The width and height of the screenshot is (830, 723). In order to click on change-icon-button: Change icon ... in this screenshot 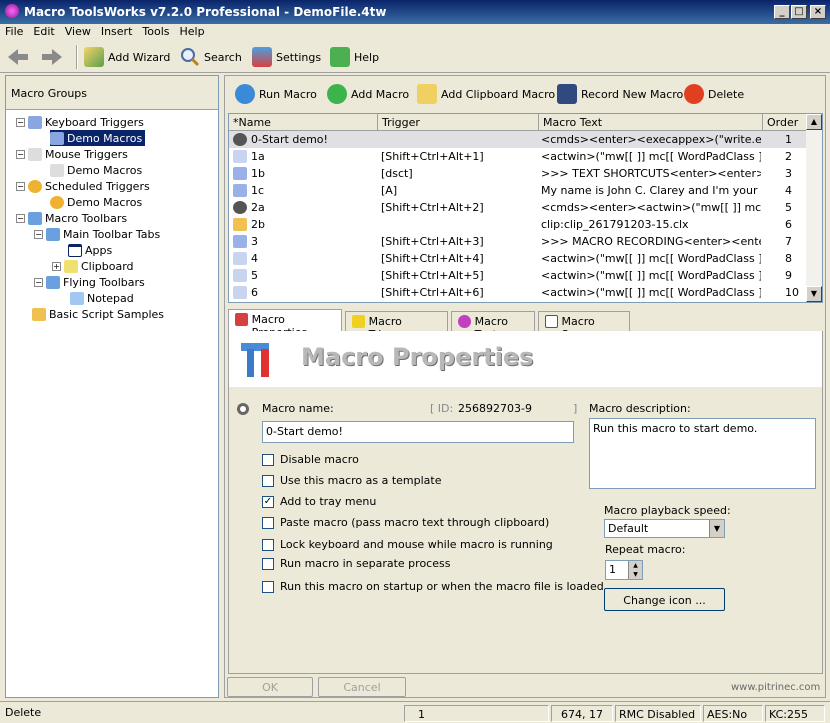, I will do `click(664, 599)`.